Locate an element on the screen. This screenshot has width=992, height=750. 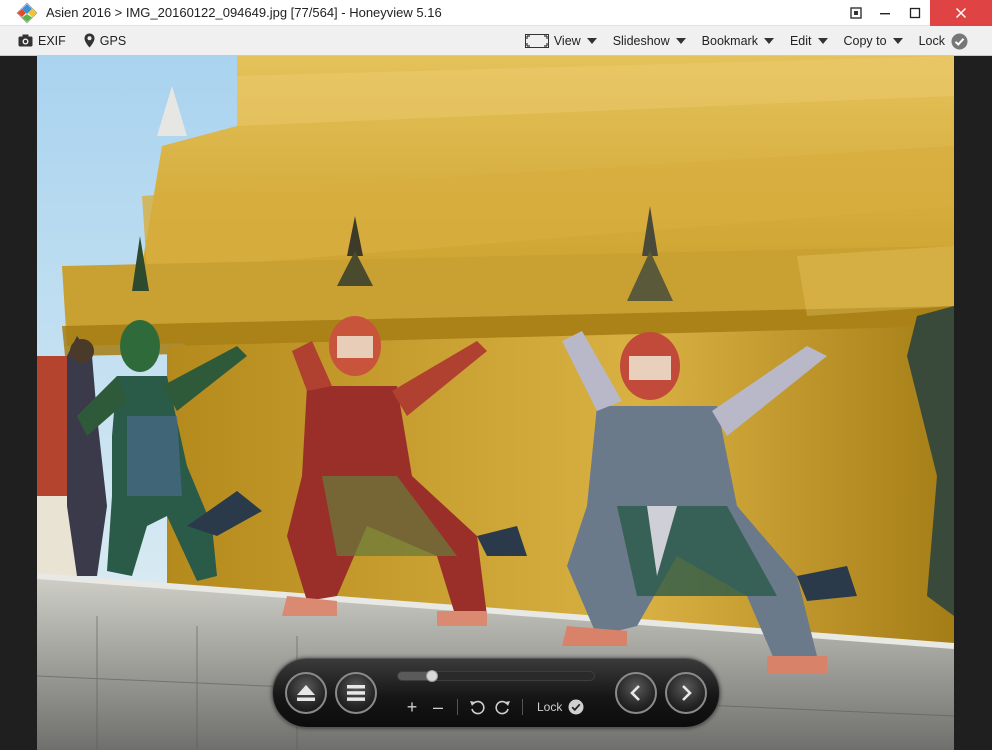
maximize-icon is located at coordinates (915, 13).